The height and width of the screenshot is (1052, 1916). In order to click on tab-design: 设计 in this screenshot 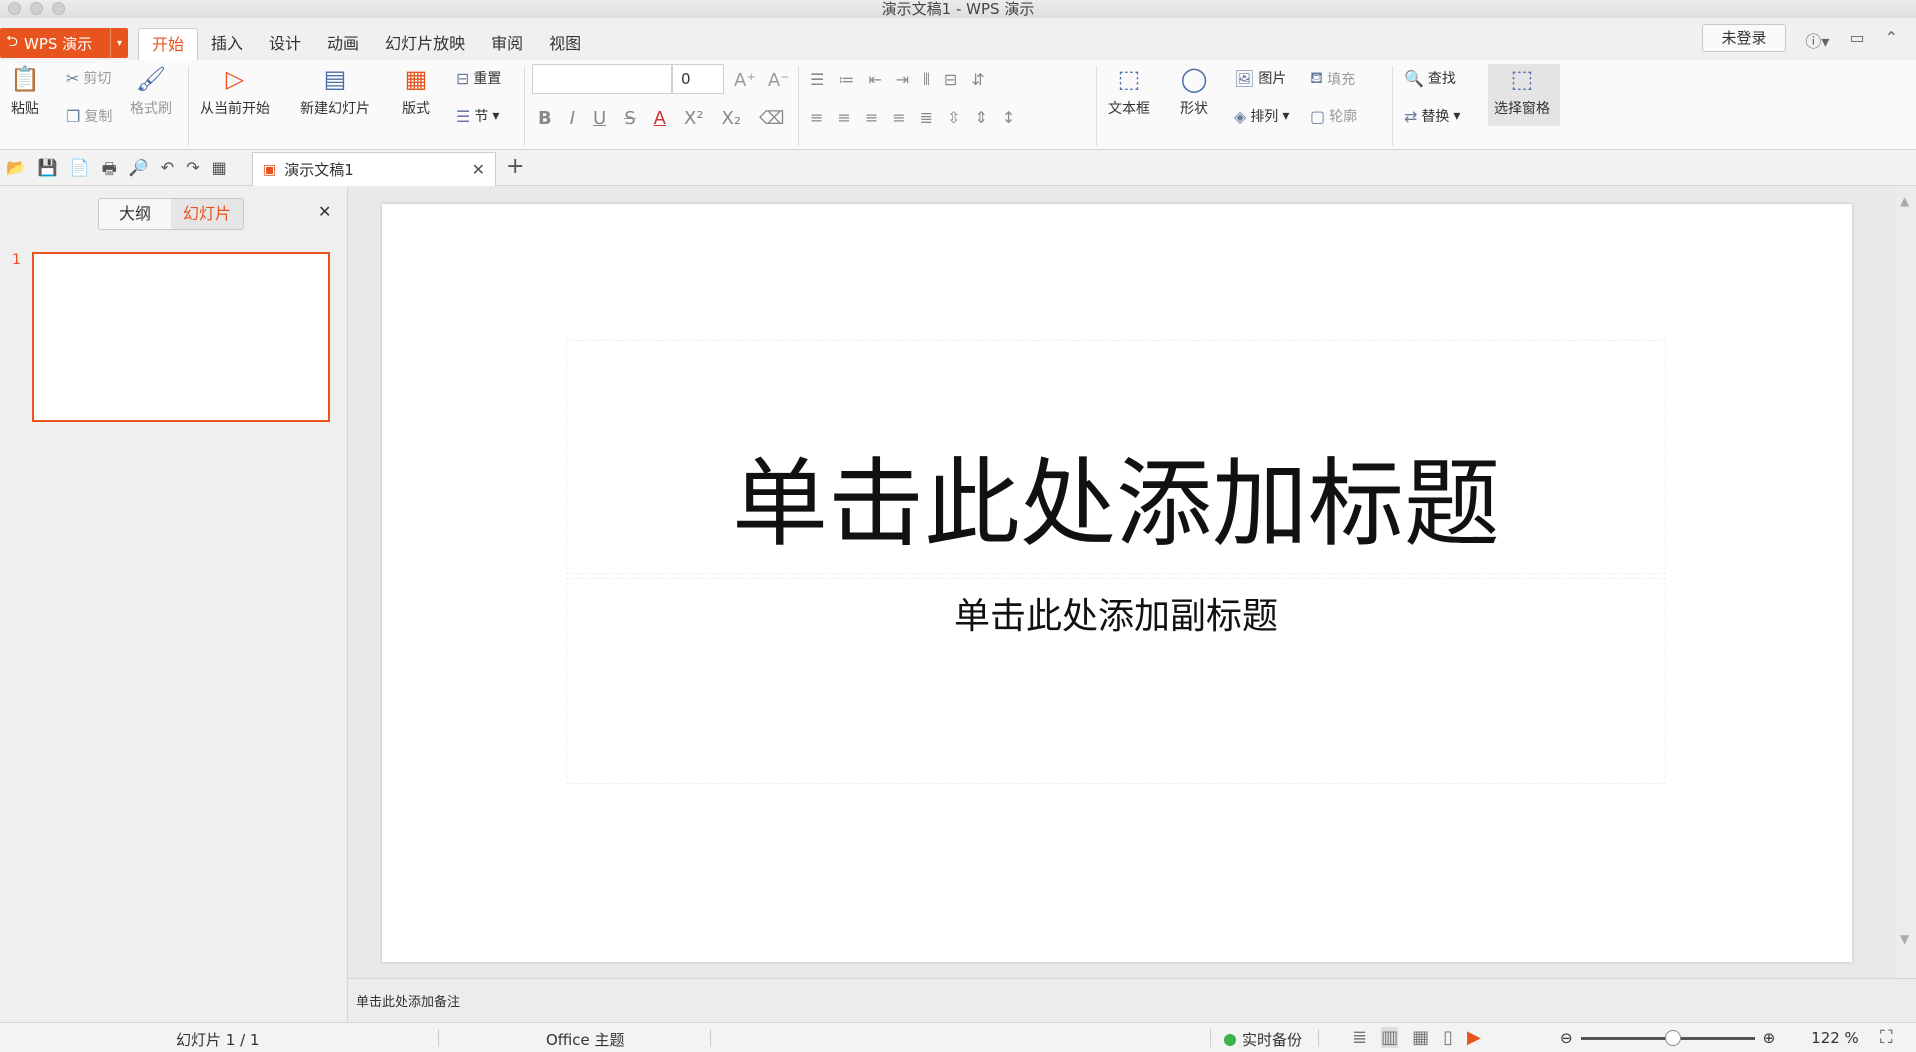, I will do `click(285, 44)`.